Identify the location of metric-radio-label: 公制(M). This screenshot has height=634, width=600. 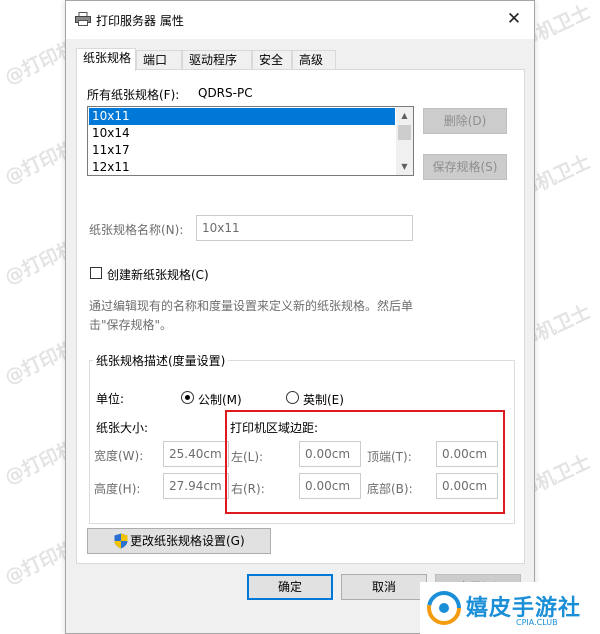
(220, 399).